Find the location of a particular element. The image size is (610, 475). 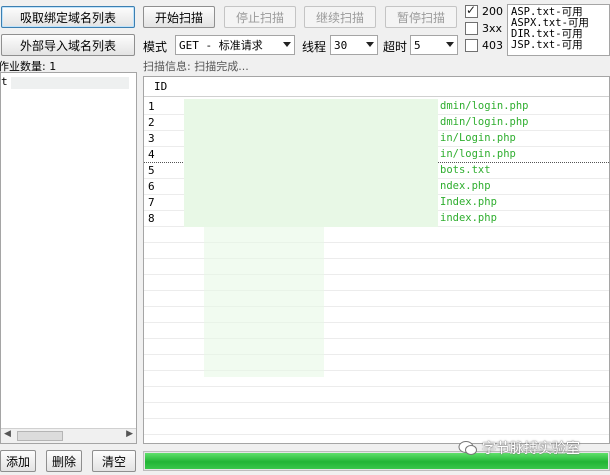

start-scan-button: 开始扫描 is located at coordinates (179, 17).